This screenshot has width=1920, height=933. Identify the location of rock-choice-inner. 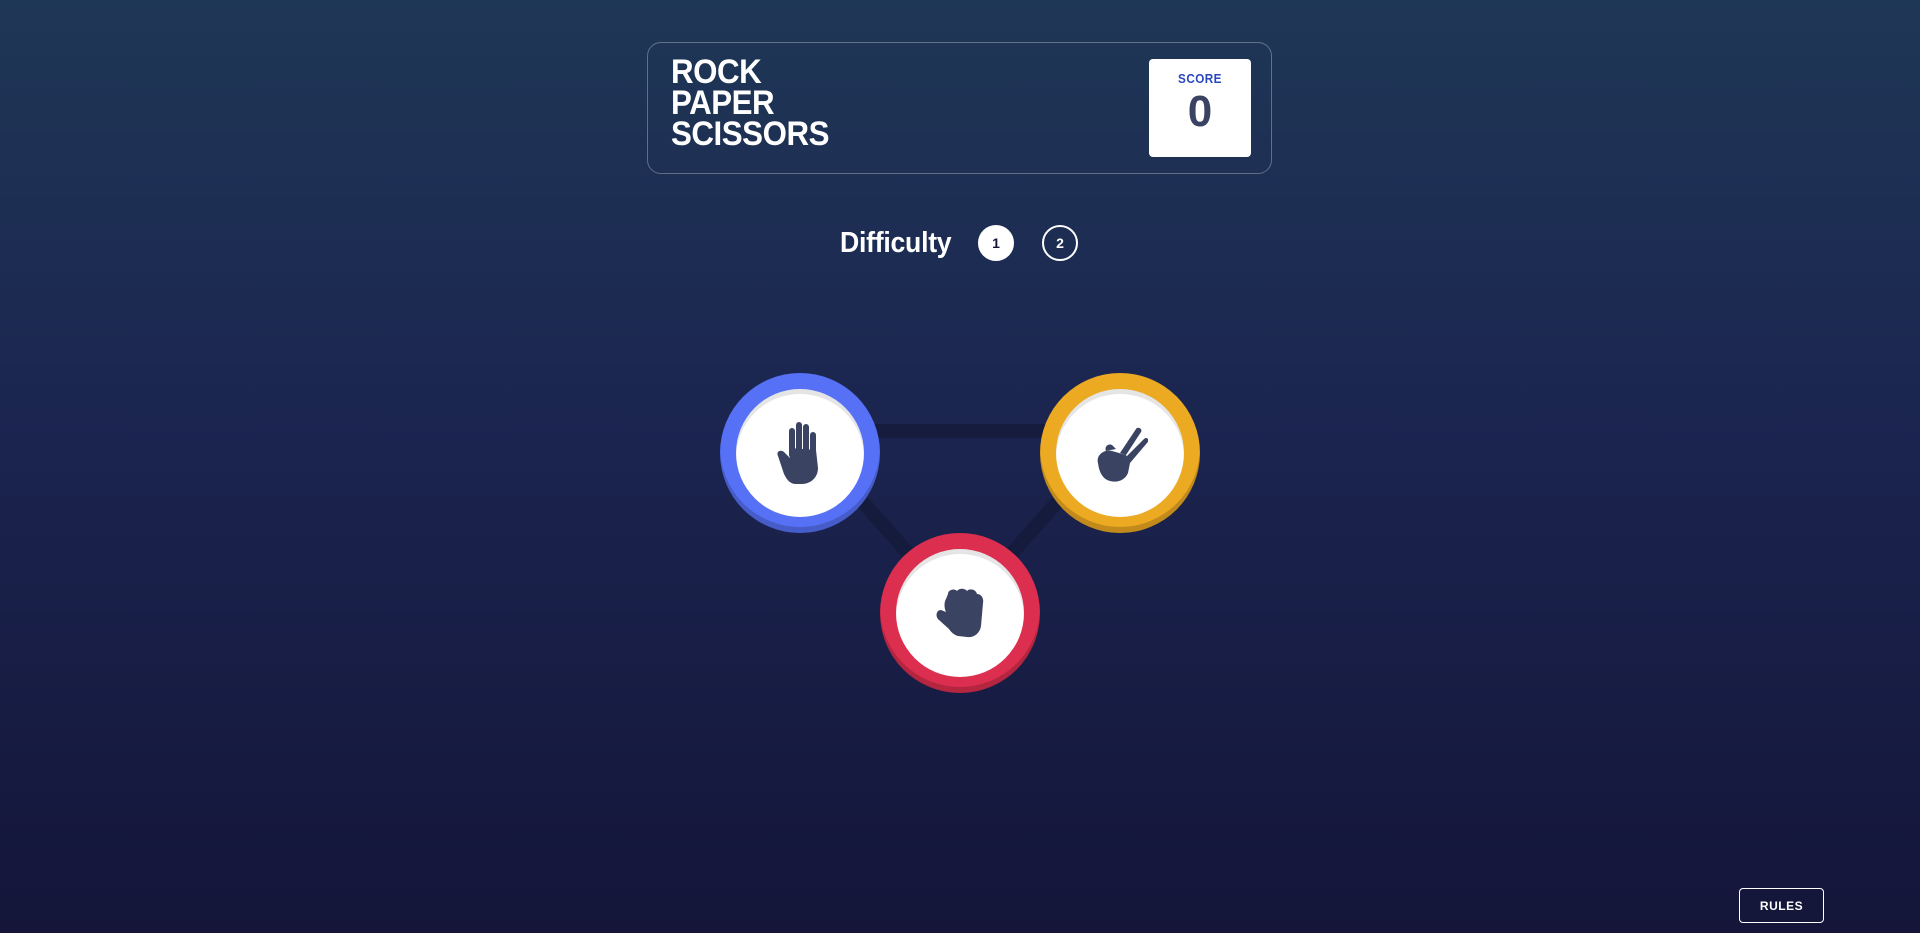
(960, 613).